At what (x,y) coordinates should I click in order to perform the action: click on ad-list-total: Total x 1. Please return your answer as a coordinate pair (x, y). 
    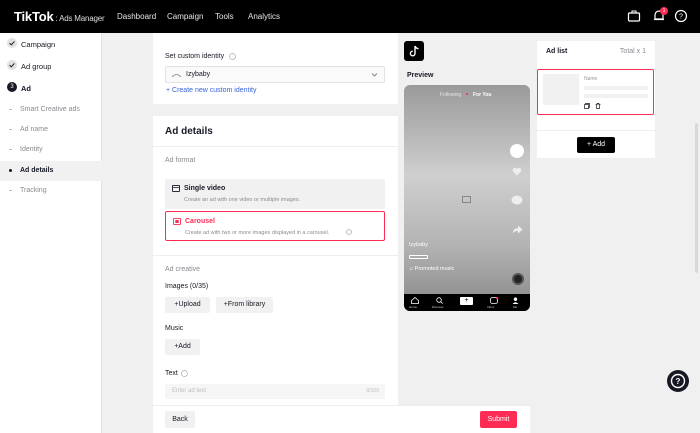
    Looking at the image, I should click on (632, 51).